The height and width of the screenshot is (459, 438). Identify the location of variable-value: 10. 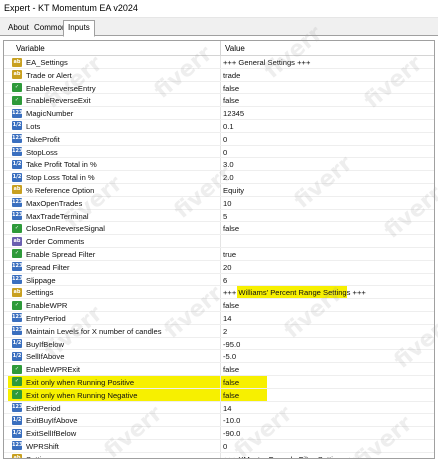
(227, 203).